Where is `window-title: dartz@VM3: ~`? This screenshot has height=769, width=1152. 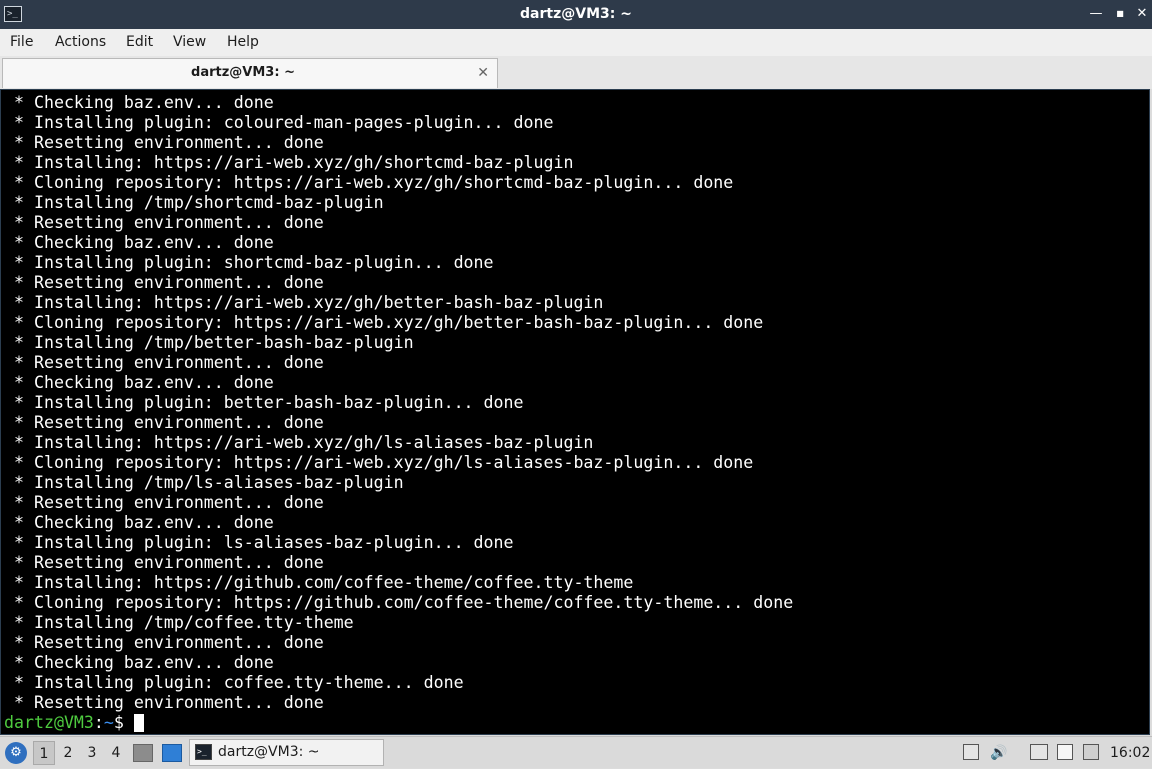 window-title: dartz@VM3: ~ is located at coordinates (576, 14).